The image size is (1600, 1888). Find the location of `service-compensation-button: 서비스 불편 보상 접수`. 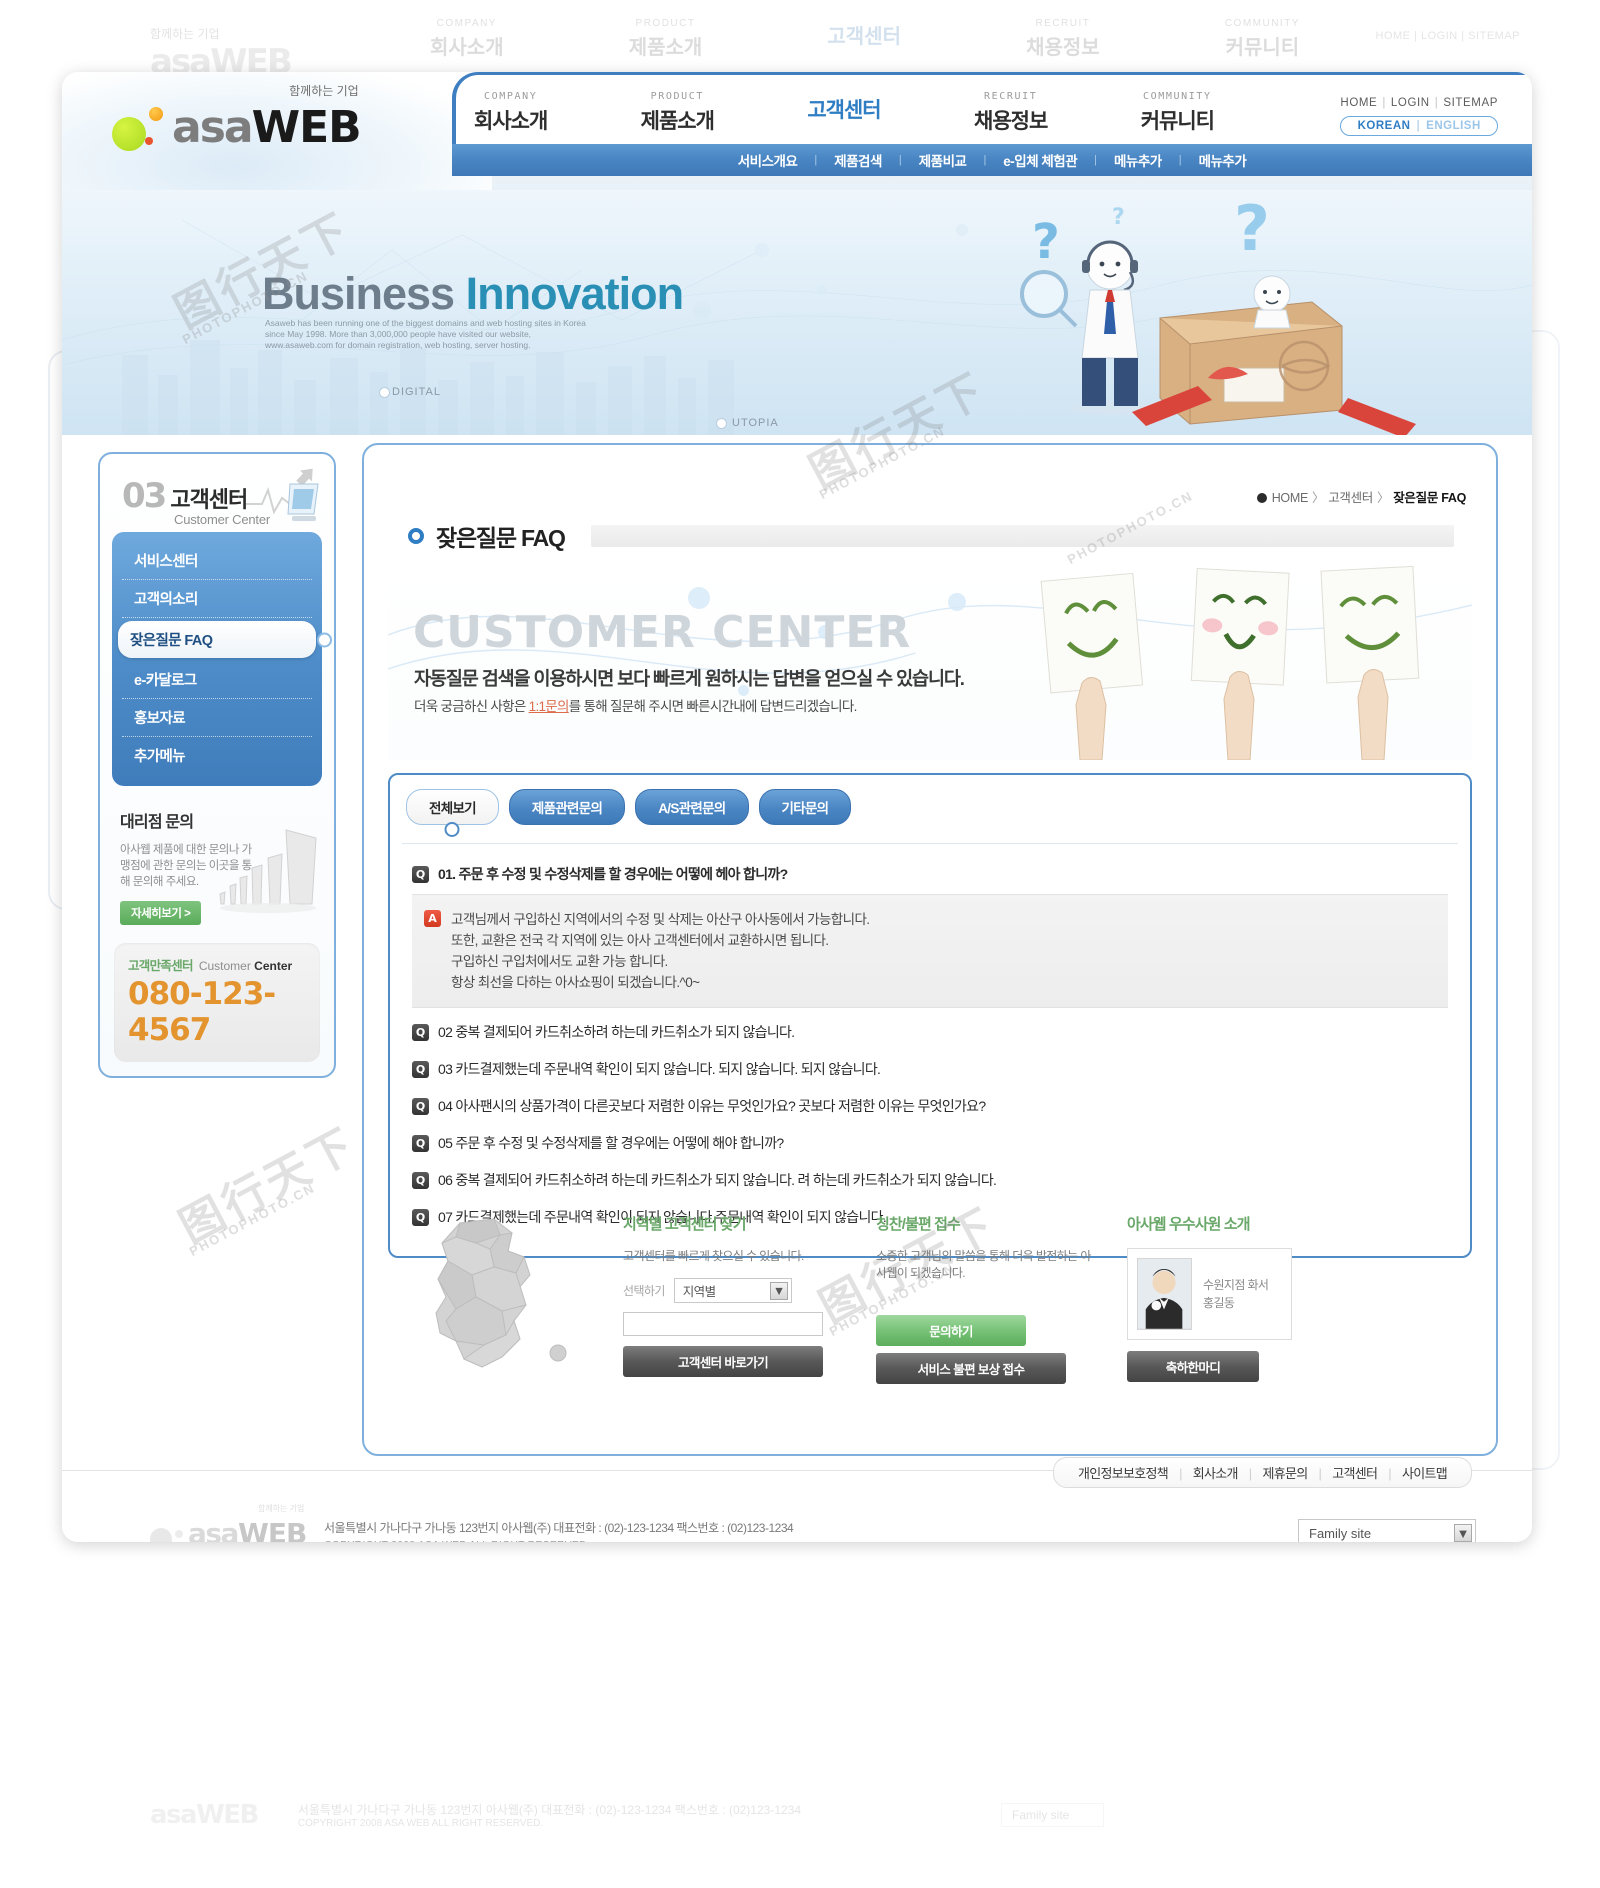

service-compensation-button: 서비스 불편 보상 접수 is located at coordinates (971, 1368).